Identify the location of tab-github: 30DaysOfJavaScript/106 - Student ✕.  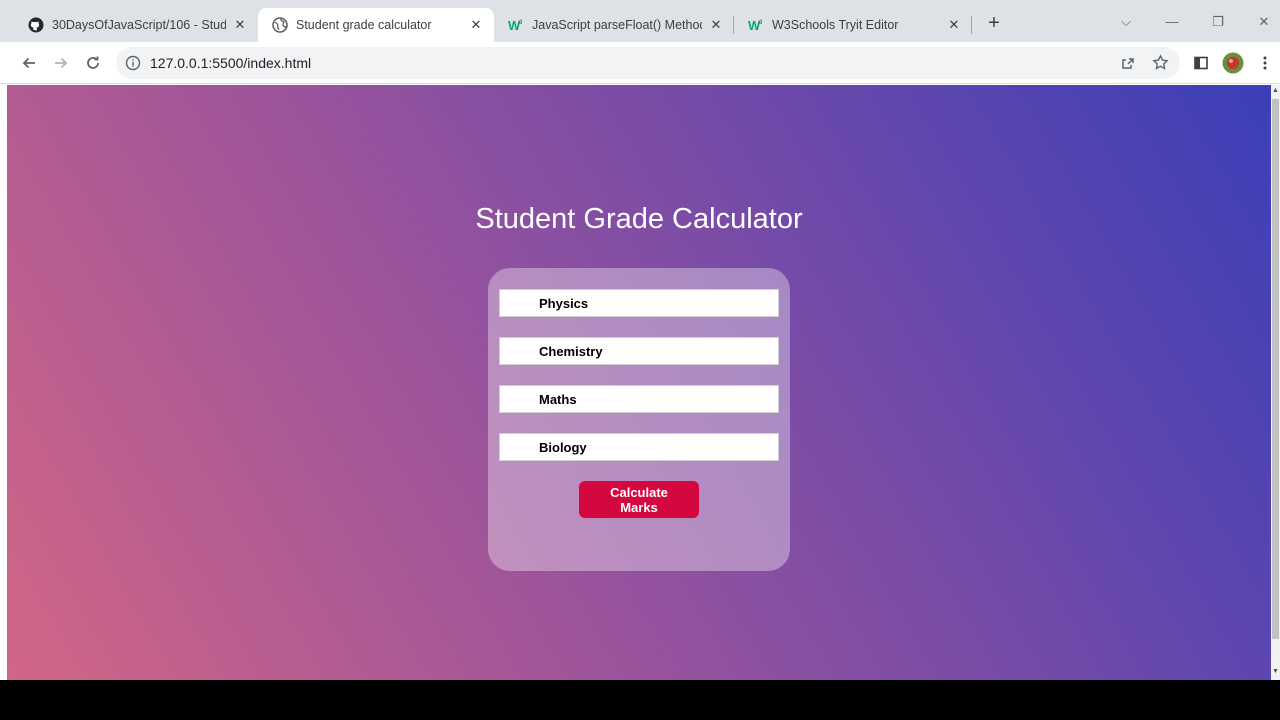
(136, 25).